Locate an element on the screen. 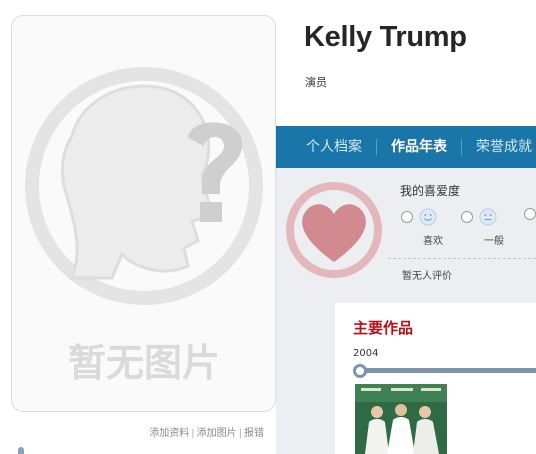 This screenshot has width=536, height=454. rating-divider is located at coordinates (462, 258).